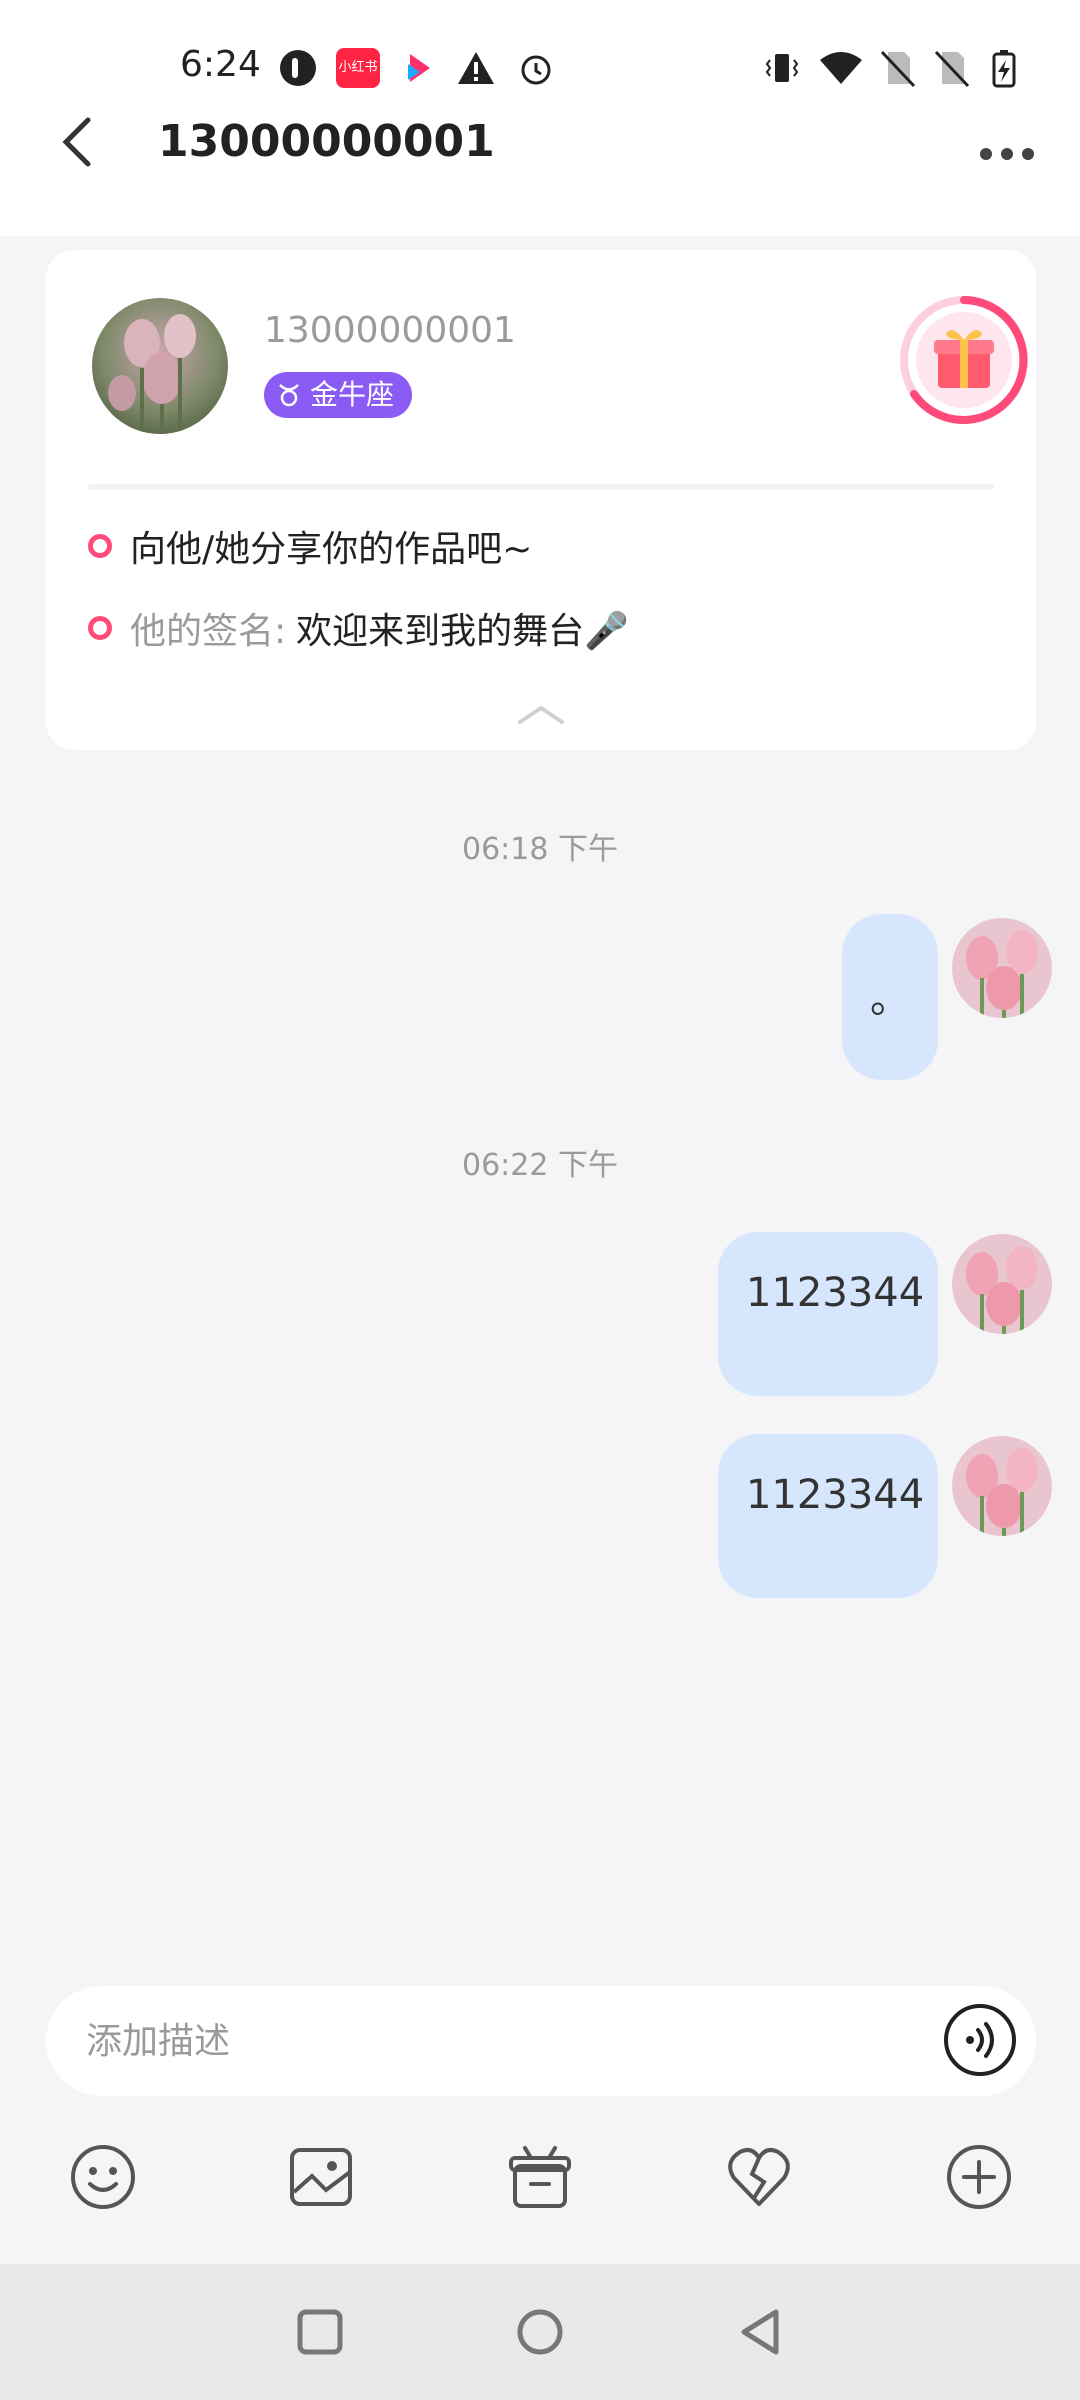 The image size is (1080, 2400). What do you see at coordinates (540, 166) in the screenshot?
I see `chat-header: 13000000001` at bounding box center [540, 166].